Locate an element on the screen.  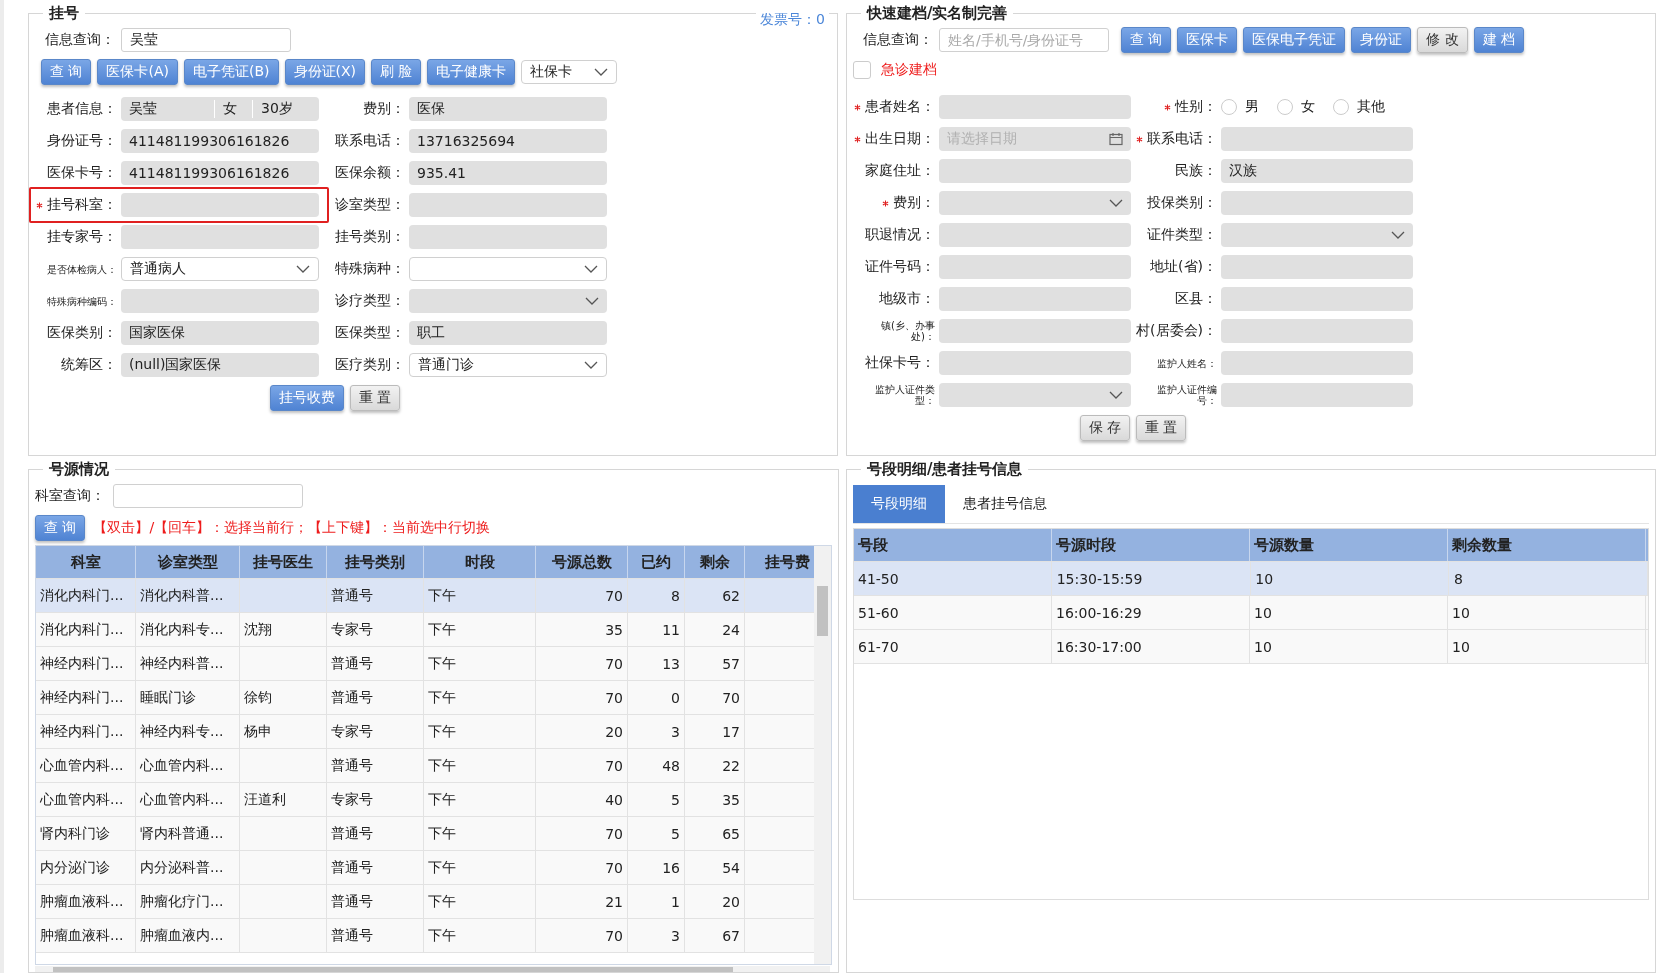
table-row: 神经内科门... 神经内科专... 杨申 专家号 下午 20 3 17 is located at coordinates (425, 732).